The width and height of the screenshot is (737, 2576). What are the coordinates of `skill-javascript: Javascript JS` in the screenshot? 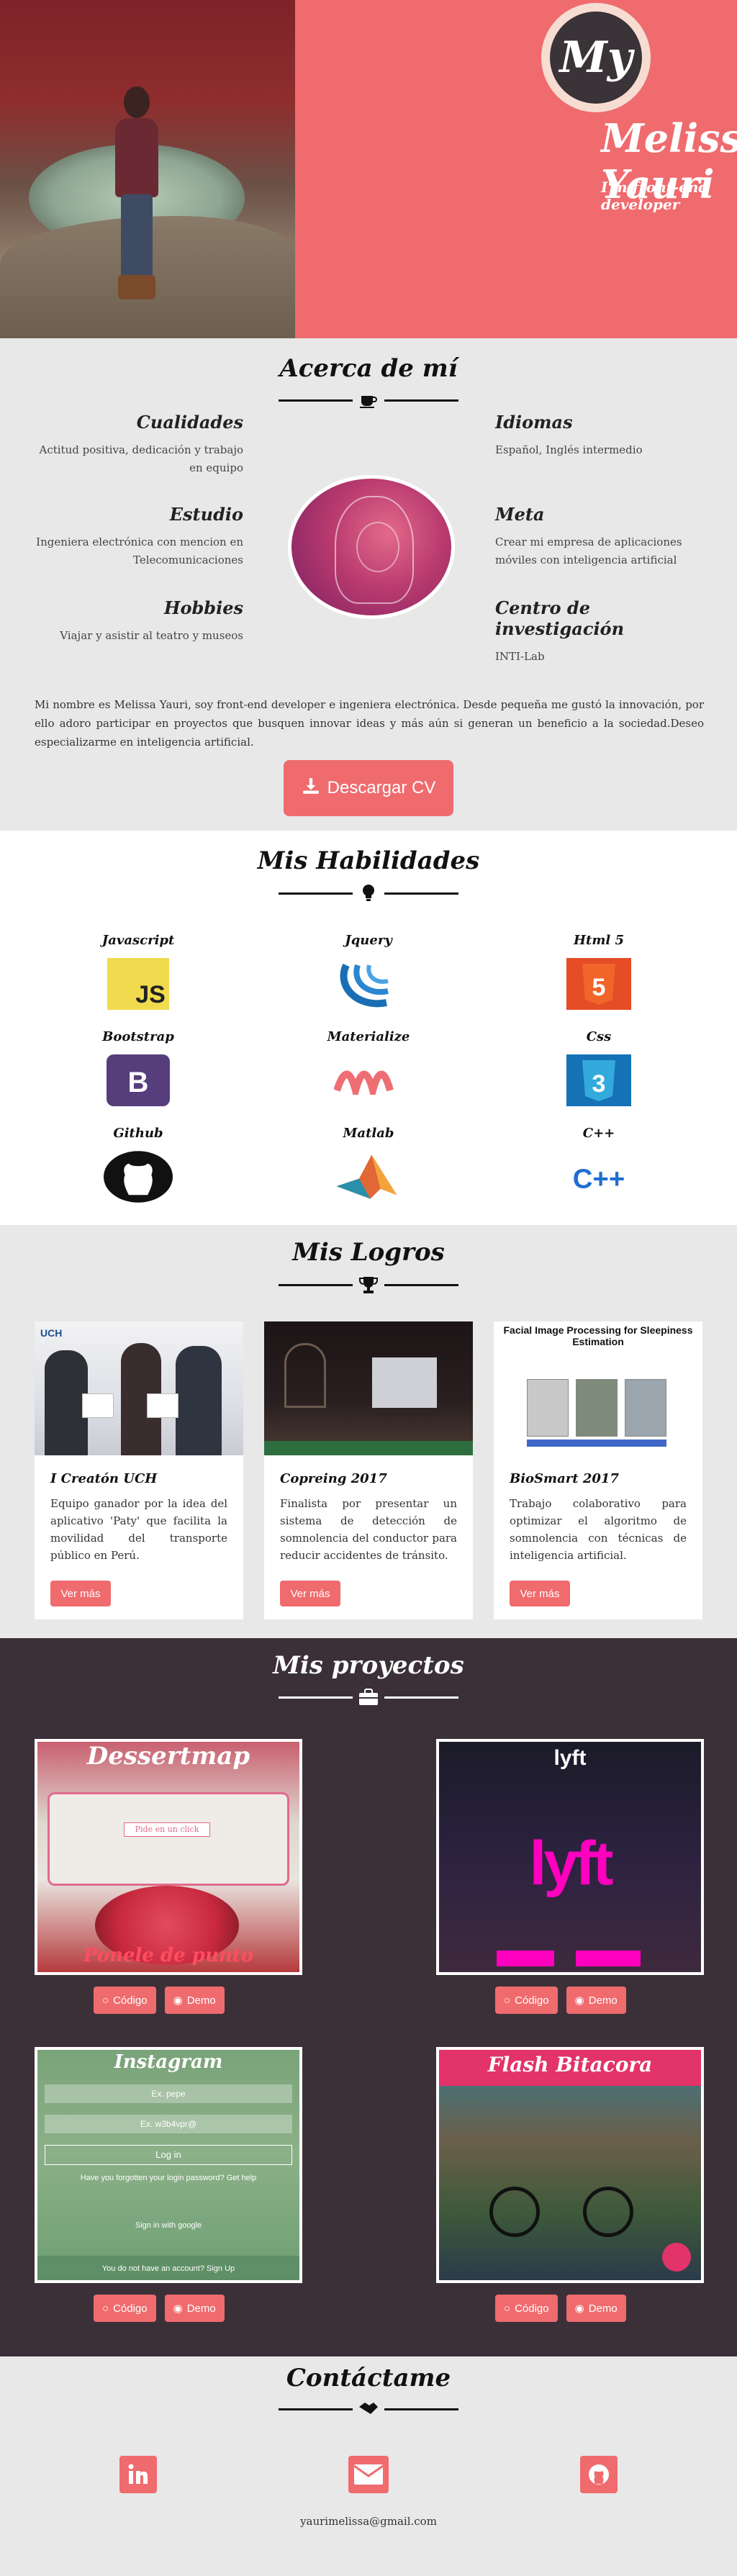 It's located at (138, 973).